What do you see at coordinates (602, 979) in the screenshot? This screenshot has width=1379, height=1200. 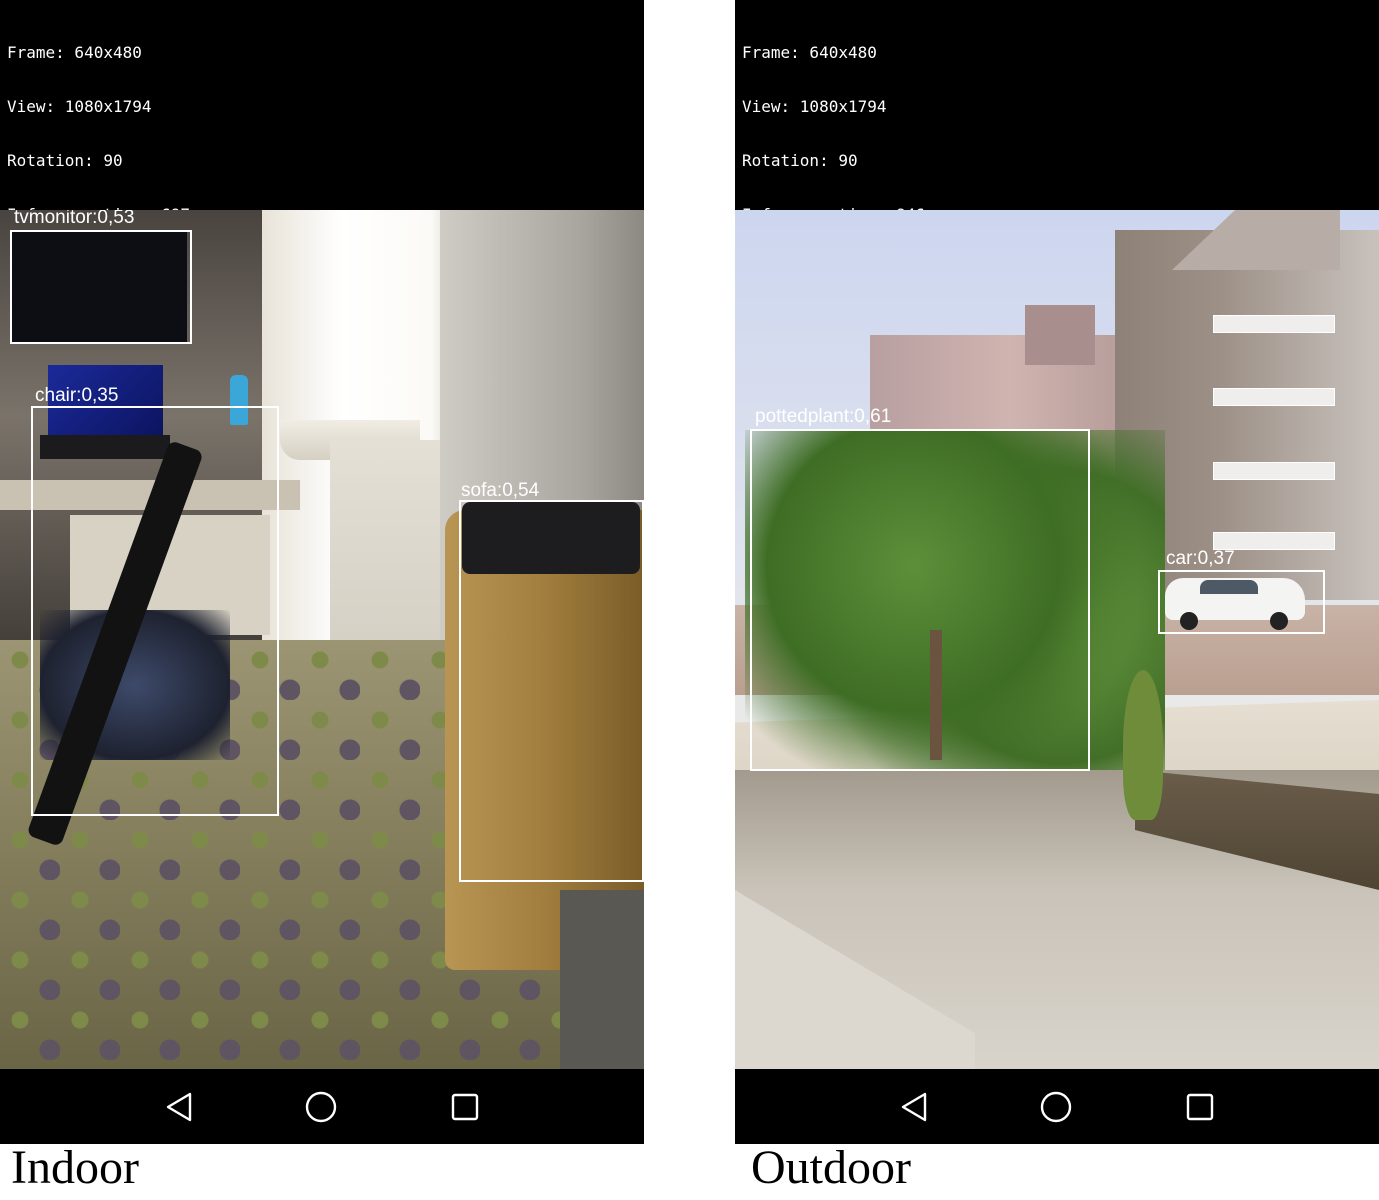 I see `floor-shadow` at bounding box center [602, 979].